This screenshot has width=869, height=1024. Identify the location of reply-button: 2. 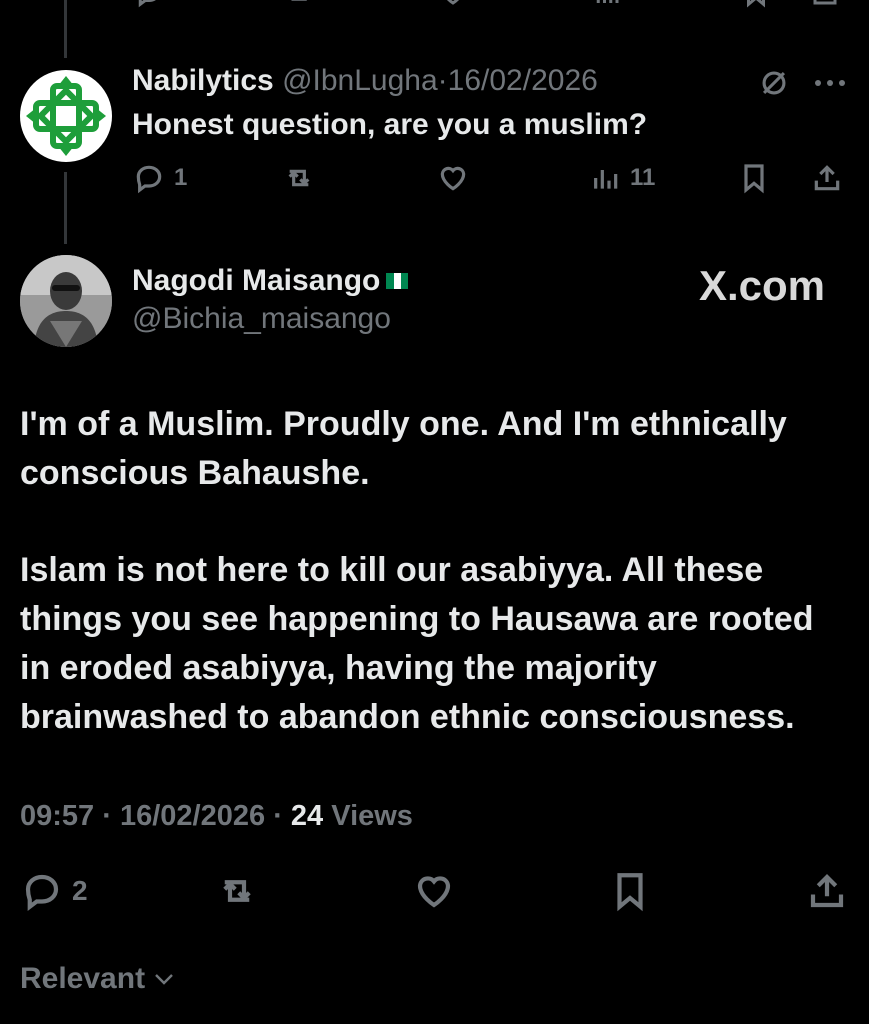
(54, 891).